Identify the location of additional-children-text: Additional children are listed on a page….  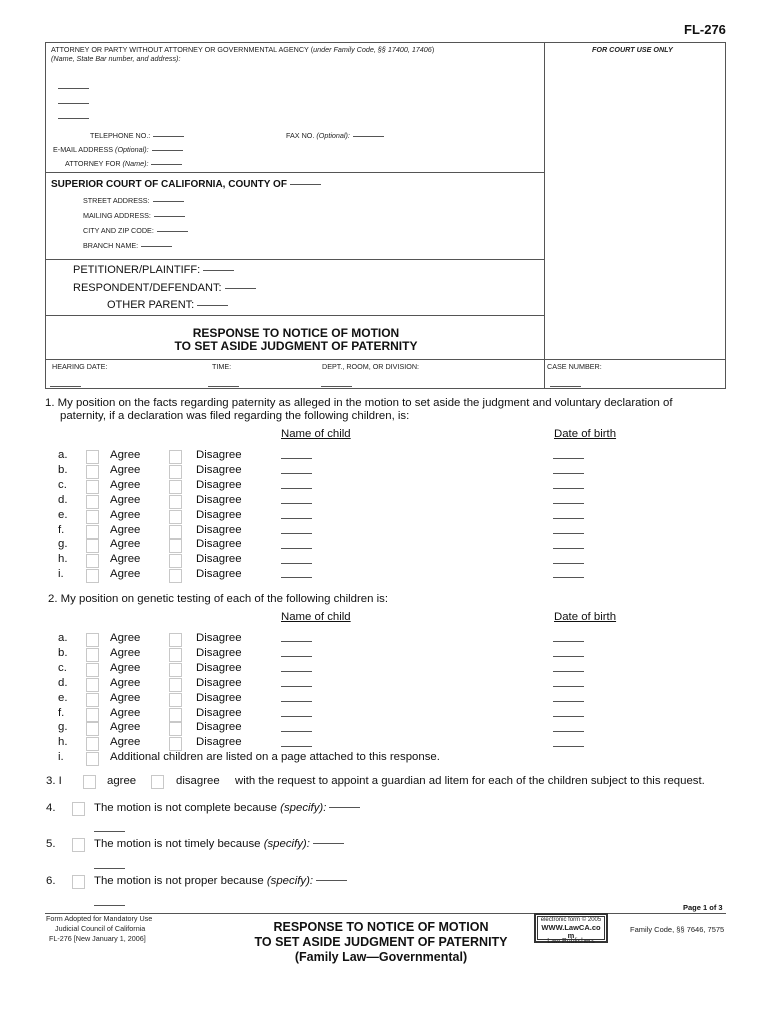
(275, 757).